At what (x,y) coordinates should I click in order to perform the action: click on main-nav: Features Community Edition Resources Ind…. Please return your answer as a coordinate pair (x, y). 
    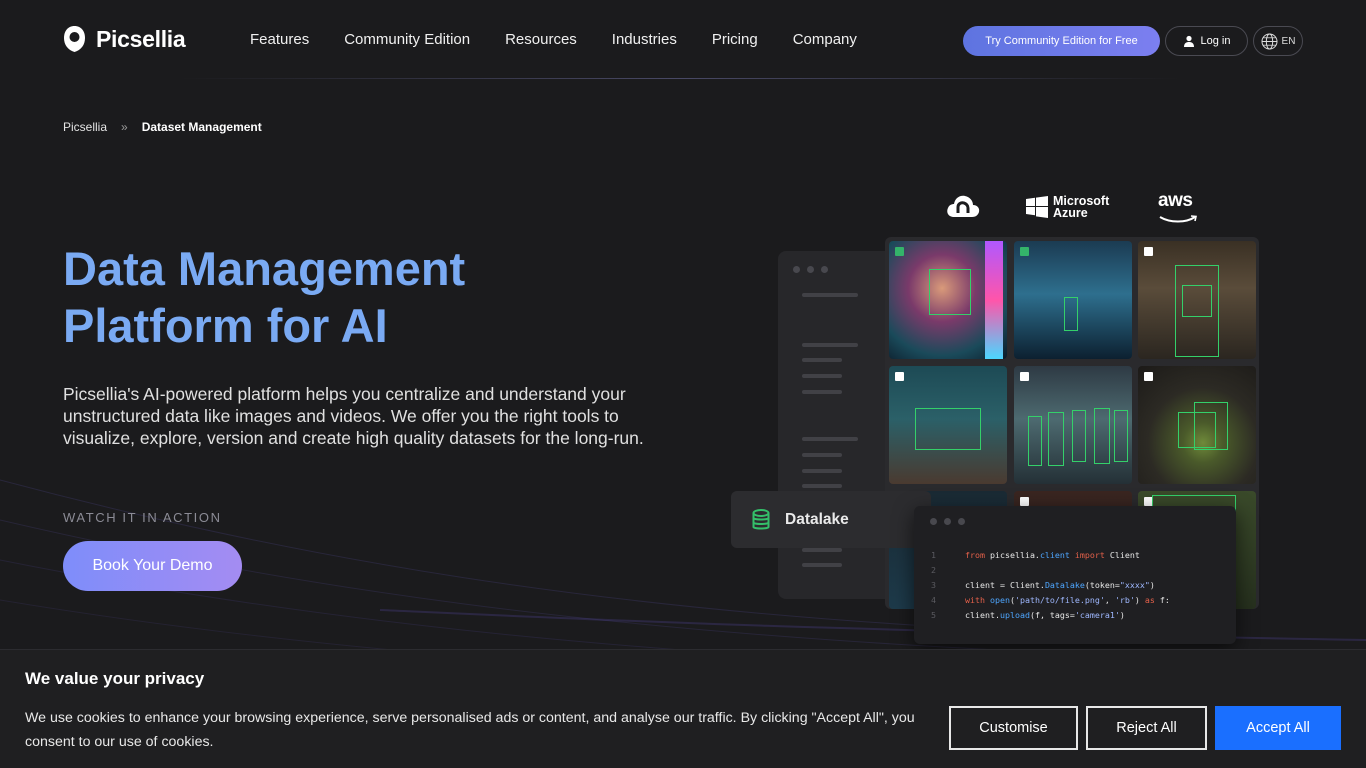
    Looking at the image, I should click on (553, 39).